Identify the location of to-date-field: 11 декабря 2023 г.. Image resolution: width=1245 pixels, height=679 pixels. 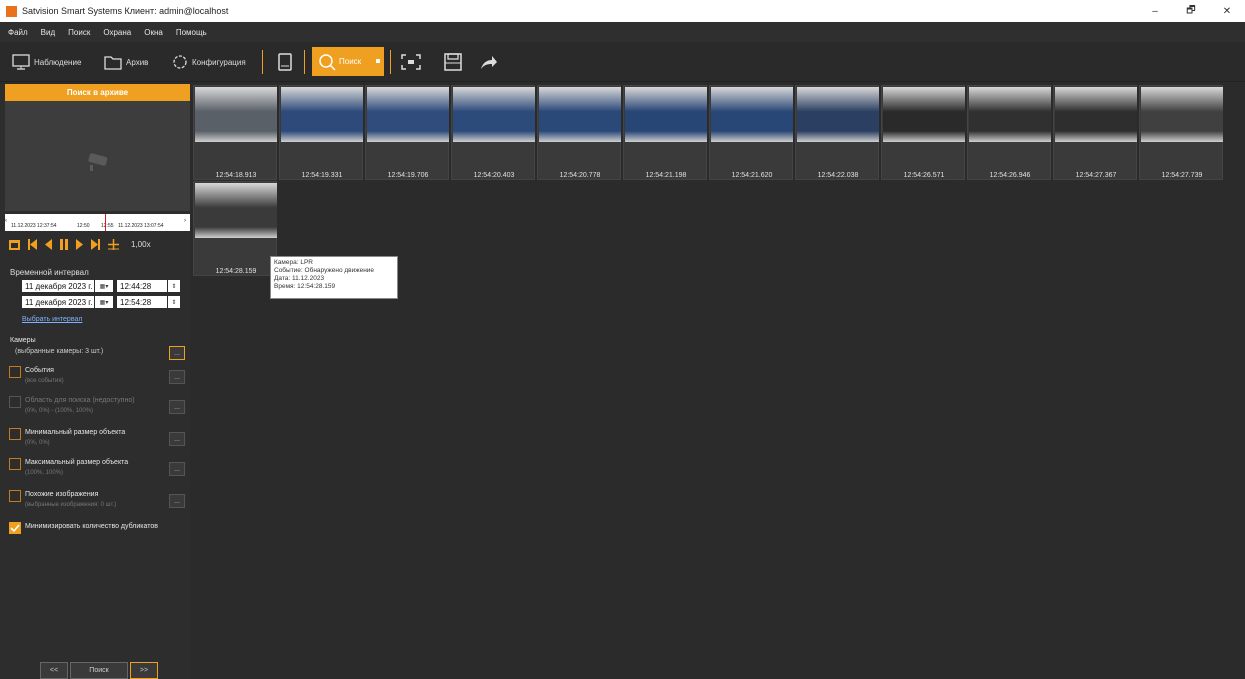
(58, 302).